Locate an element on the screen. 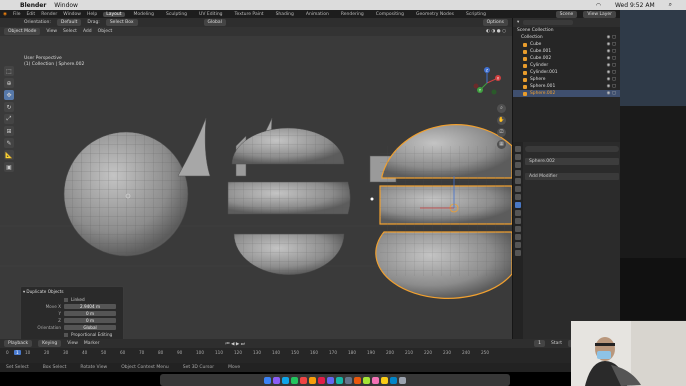 The image size is (686, 386). tab-modeling: Modeling is located at coordinates (144, 14).